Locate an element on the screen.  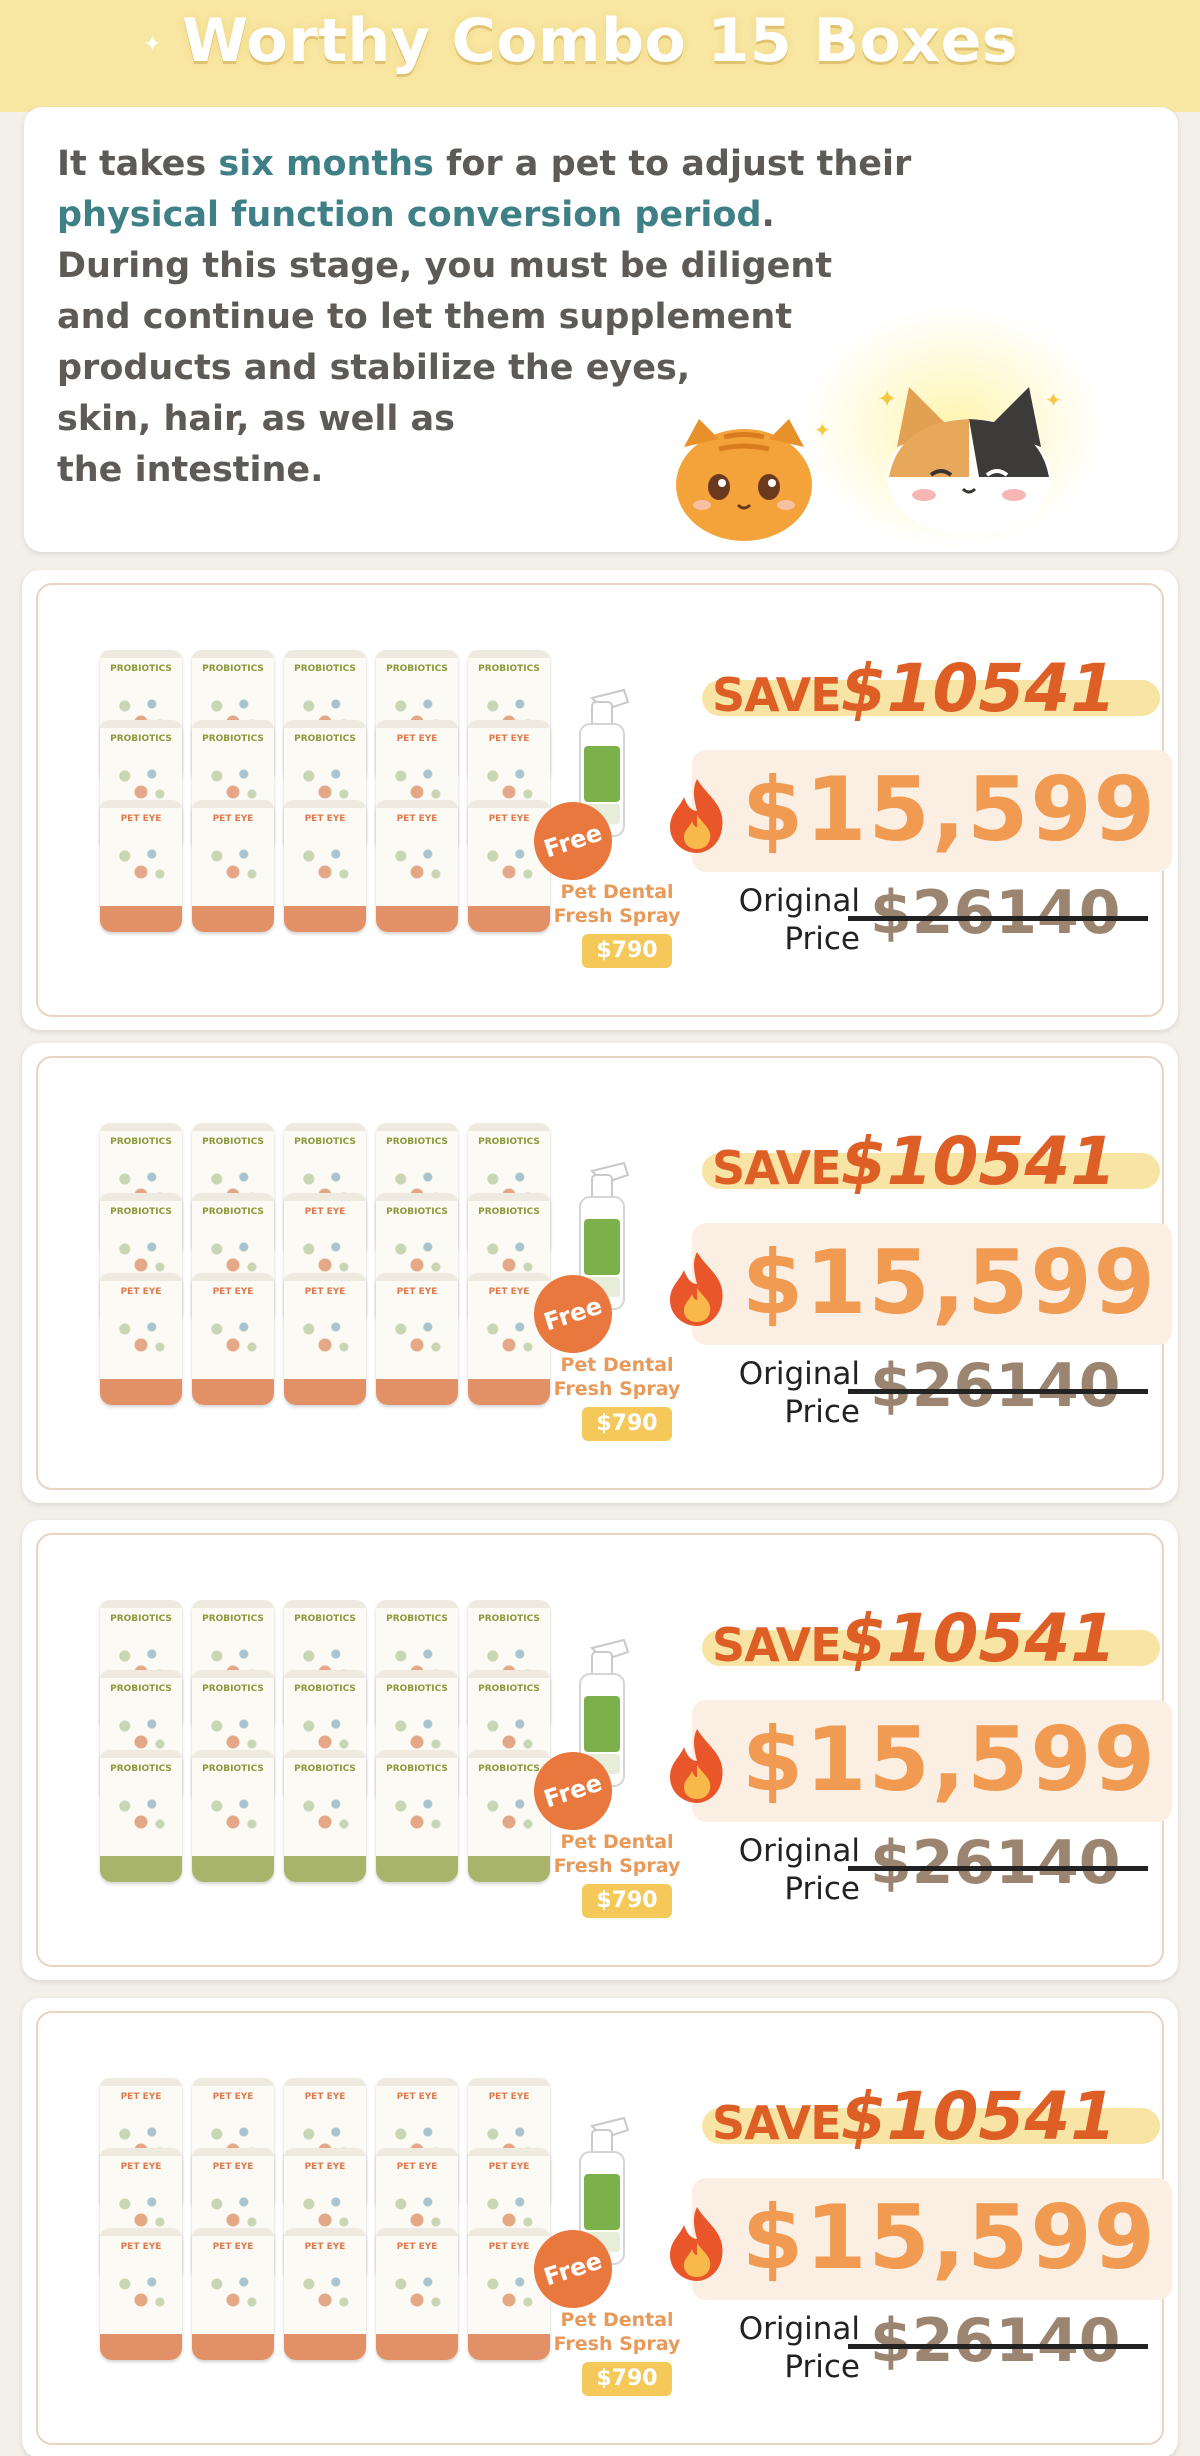
product-jar: PROBIOTICS is located at coordinates (509, 1816).